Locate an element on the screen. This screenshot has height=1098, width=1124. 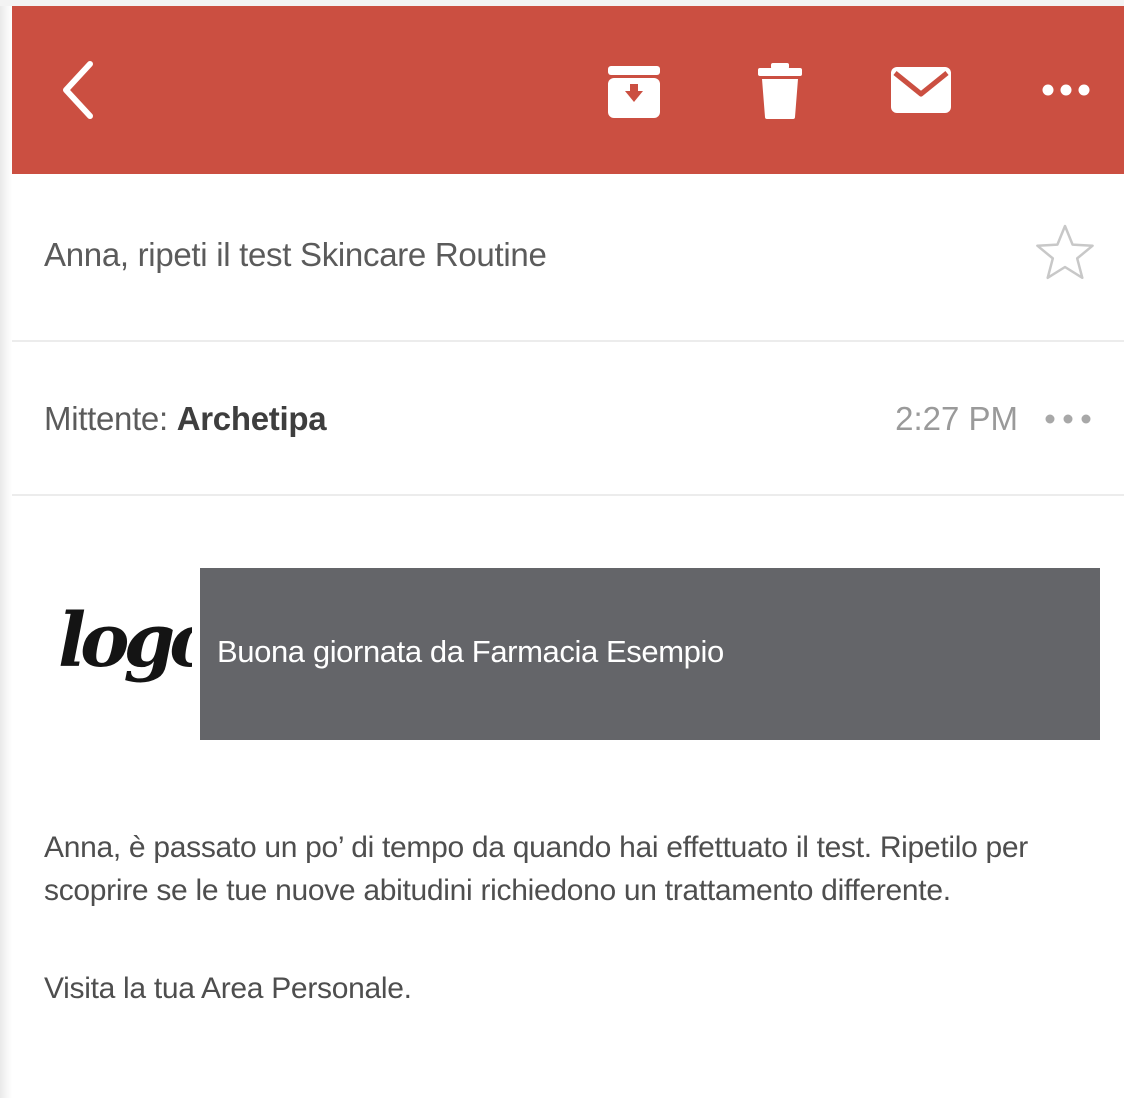
sender-row: Mittente: Archetipa 2:27 PM is located at coordinates (568, 419).